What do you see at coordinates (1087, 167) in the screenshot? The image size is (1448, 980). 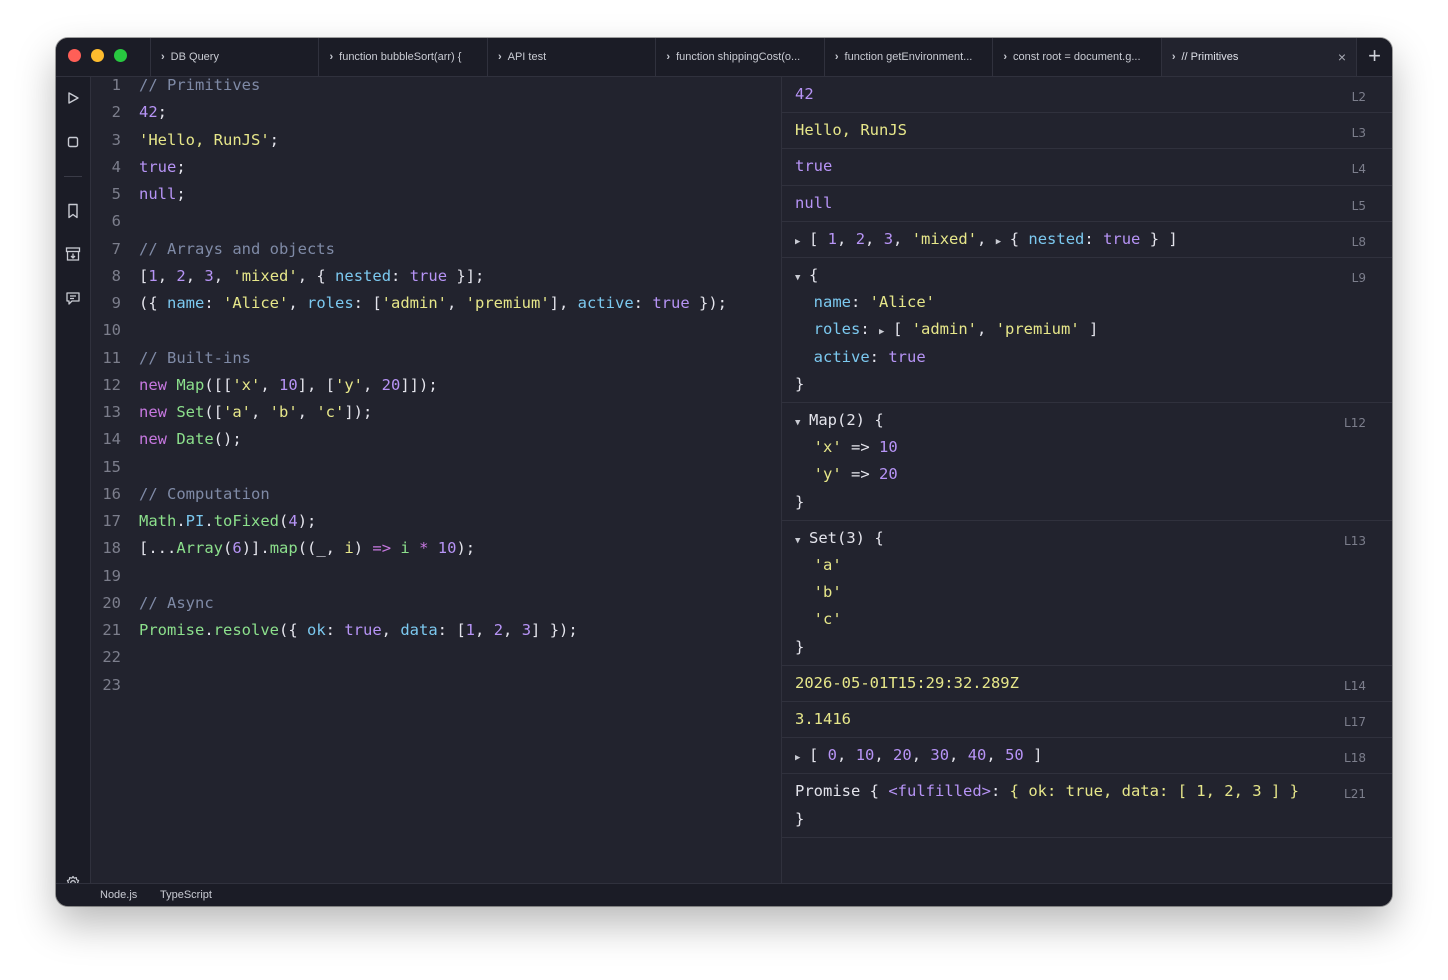 I see `output-entry: true L4` at bounding box center [1087, 167].